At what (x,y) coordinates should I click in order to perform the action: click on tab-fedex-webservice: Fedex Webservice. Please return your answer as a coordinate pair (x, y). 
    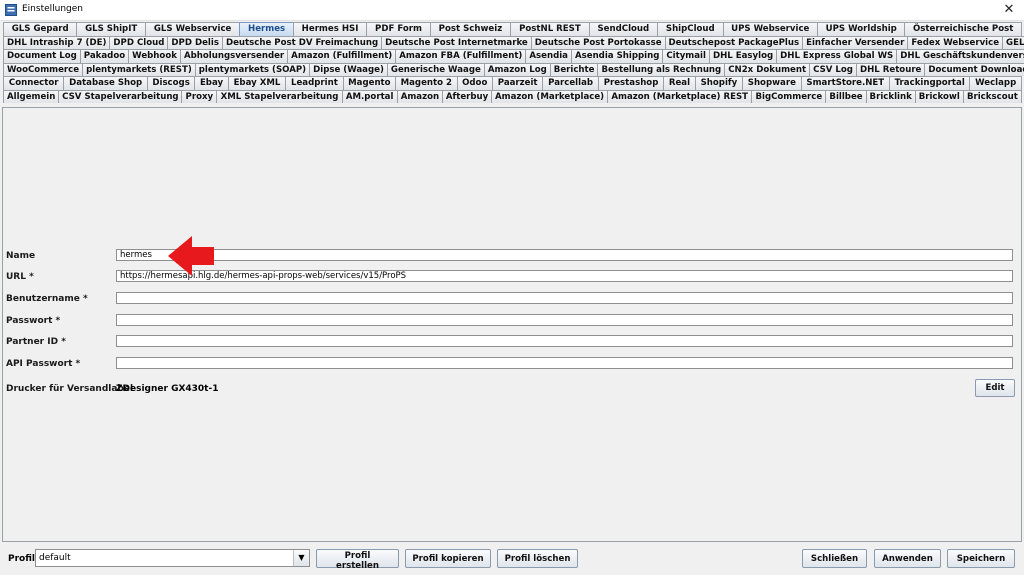
    Looking at the image, I should click on (955, 42).